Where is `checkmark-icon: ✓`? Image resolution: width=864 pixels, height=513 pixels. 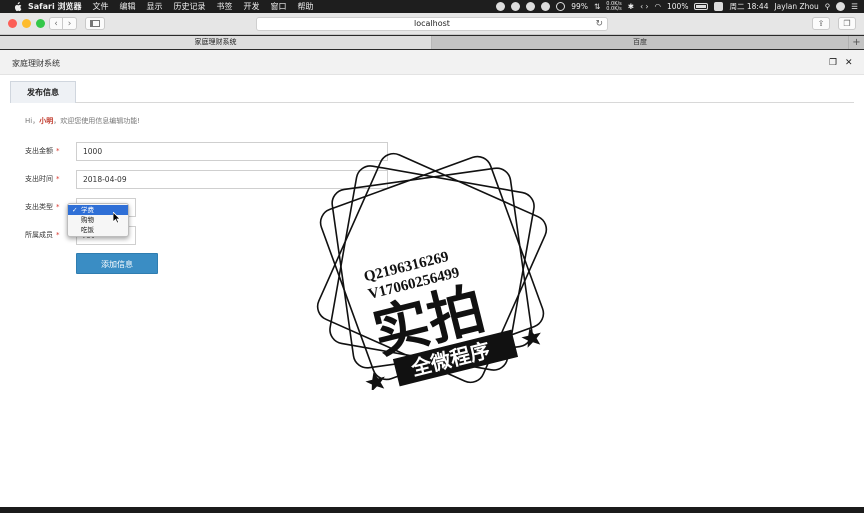
checkmark-icon: ✓ is located at coordinates (75, 210).